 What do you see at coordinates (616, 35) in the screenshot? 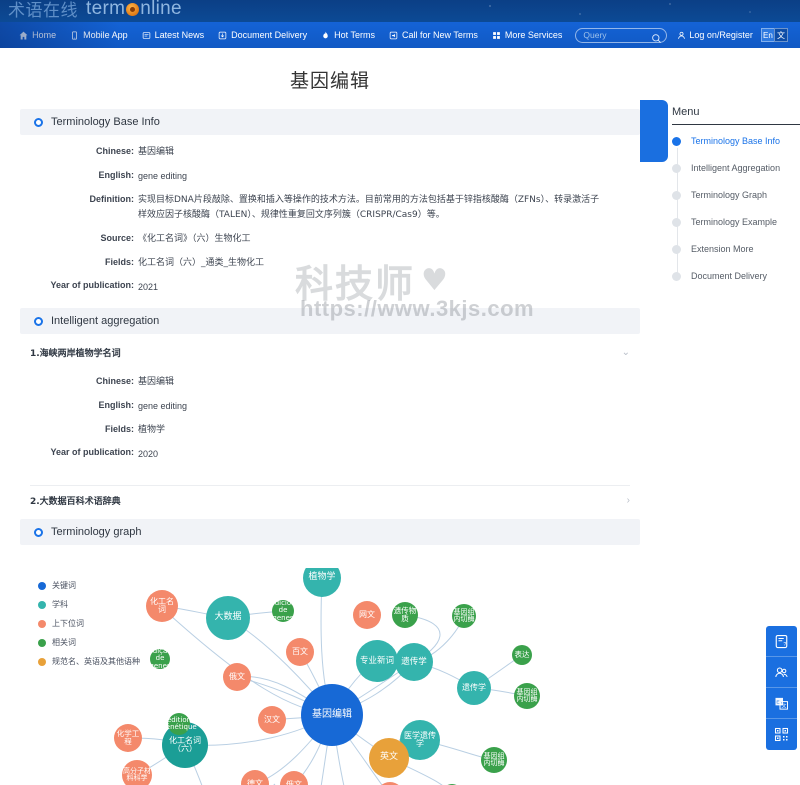
I see `search-input` at bounding box center [616, 35].